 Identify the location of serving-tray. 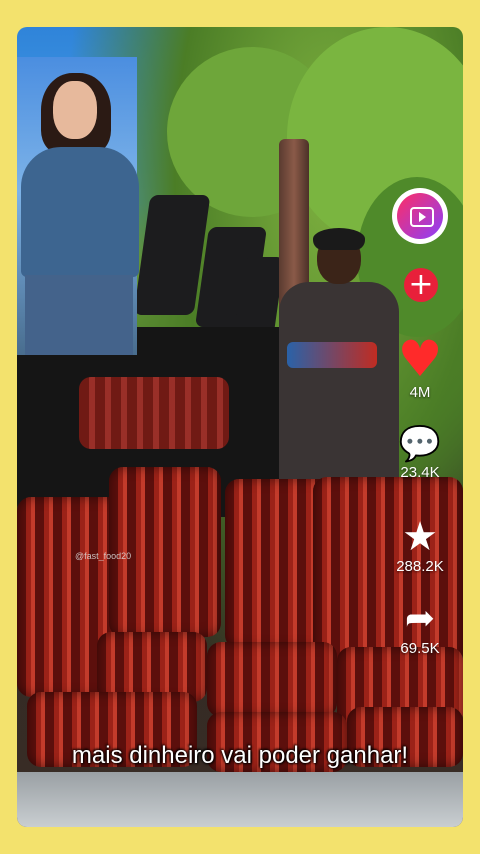
(240, 799).